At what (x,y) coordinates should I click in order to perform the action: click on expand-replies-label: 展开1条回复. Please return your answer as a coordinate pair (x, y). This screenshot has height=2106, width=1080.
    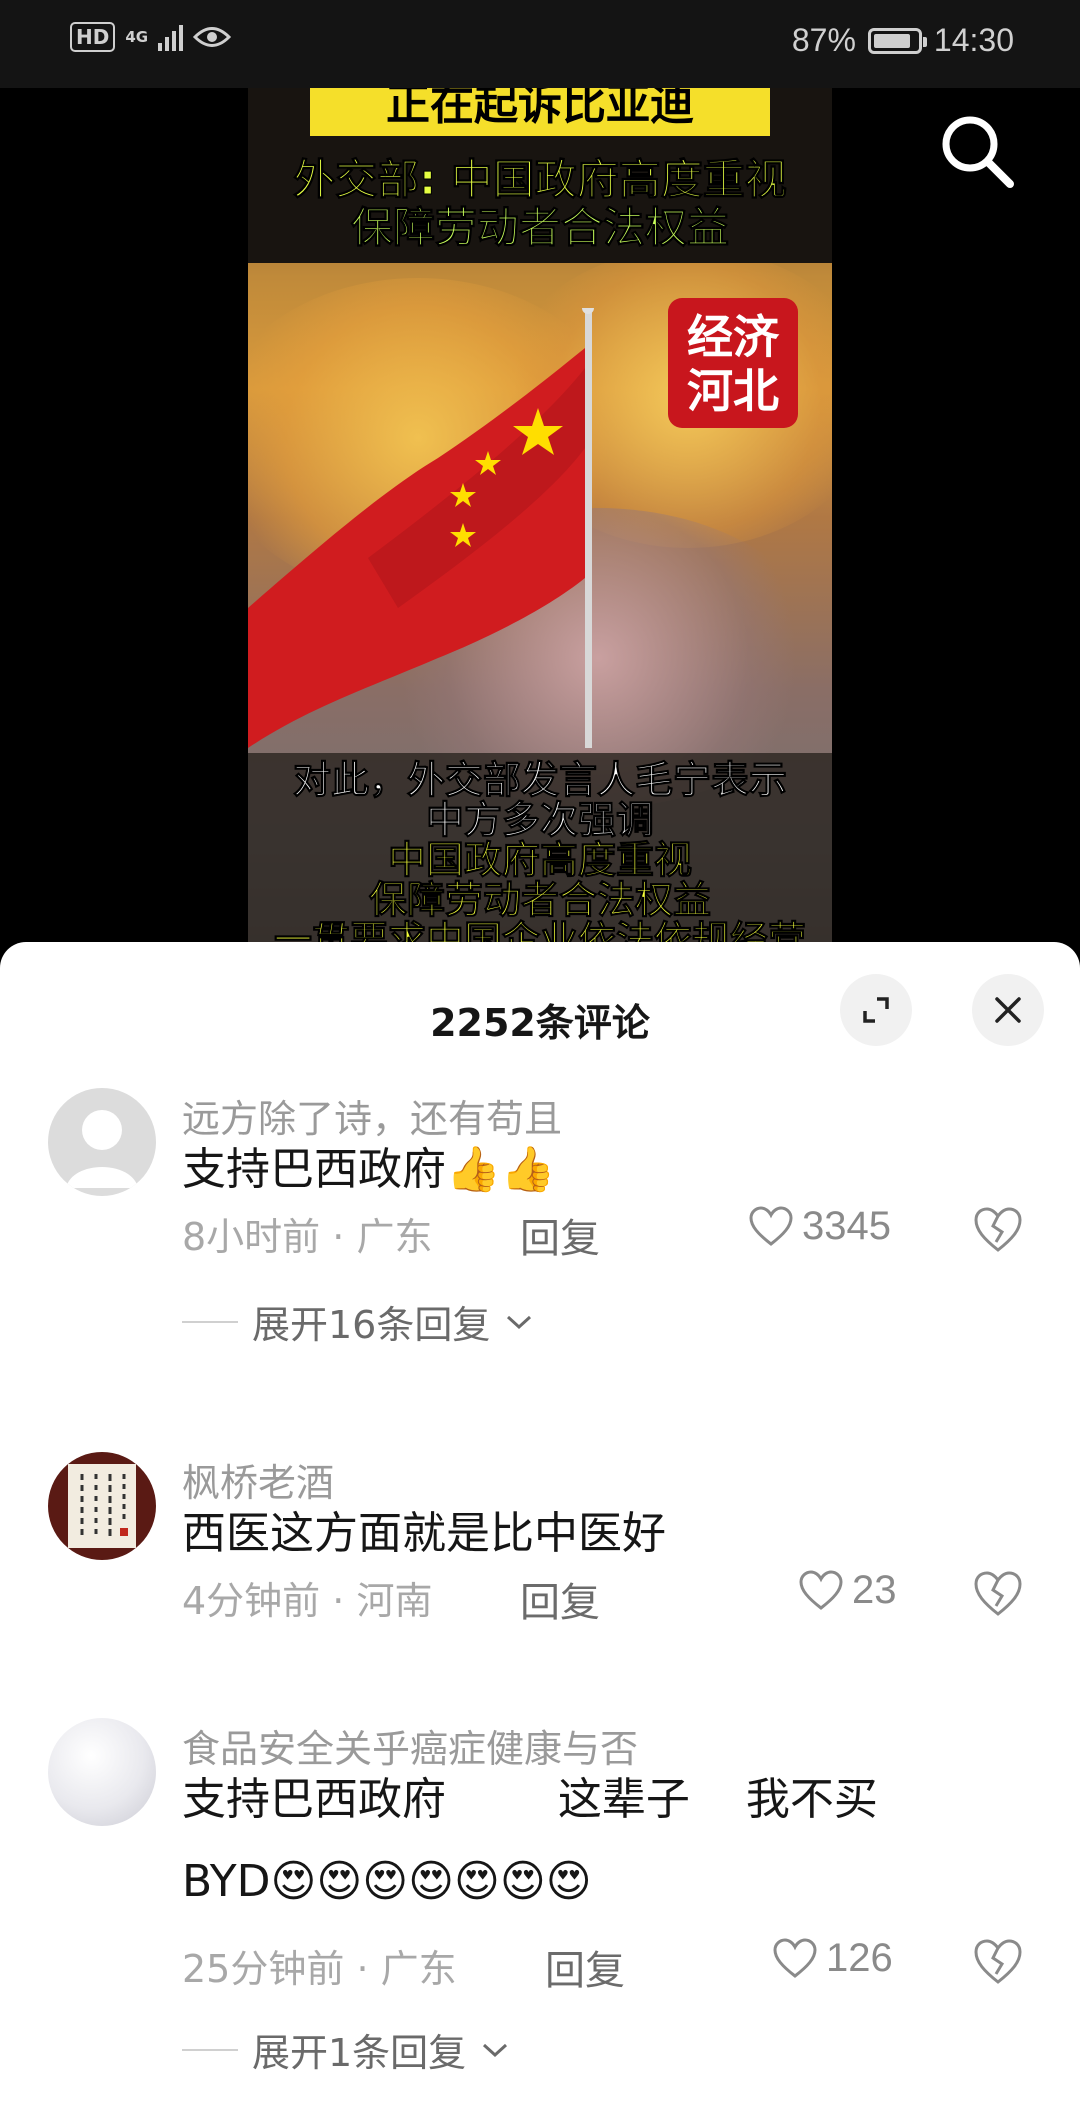
    Looking at the image, I should click on (359, 2053).